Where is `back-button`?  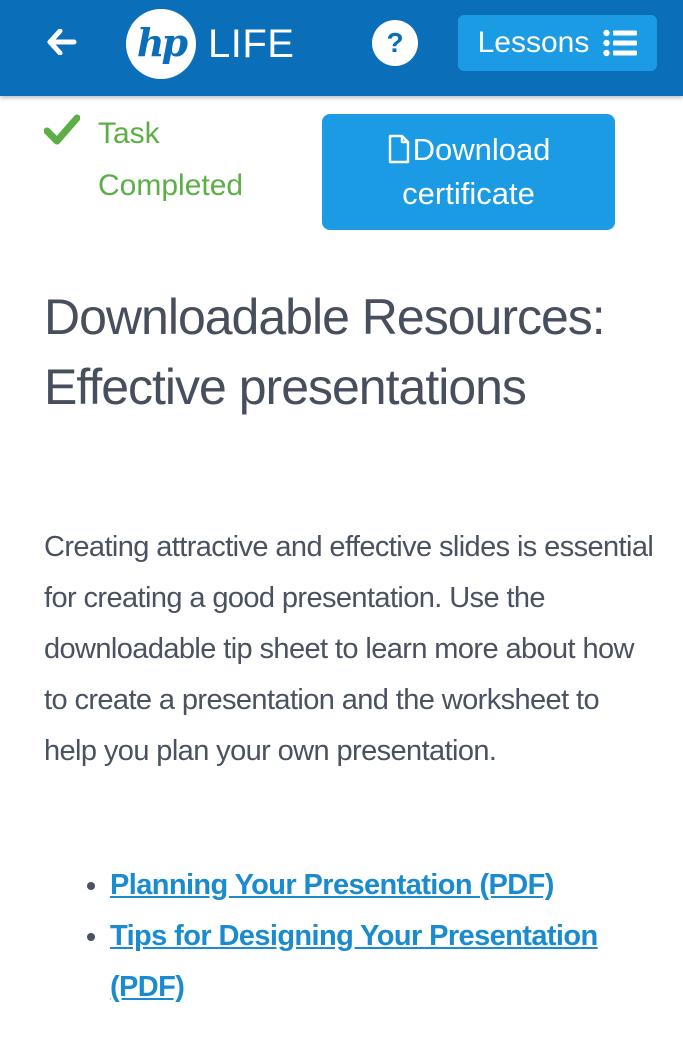 back-button is located at coordinates (62, 42).